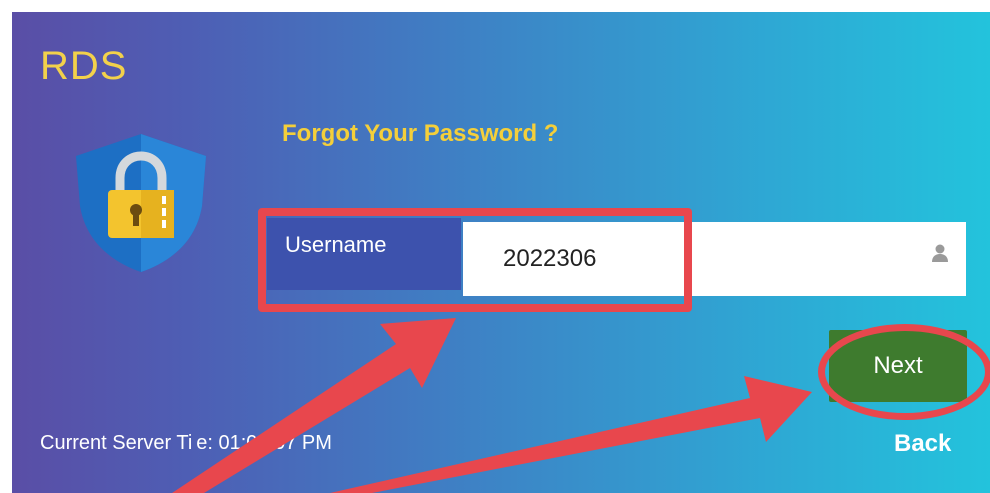 The width and height of the screenshot is (990, 493). I want to click on back-link: Back, so click(922, 444).